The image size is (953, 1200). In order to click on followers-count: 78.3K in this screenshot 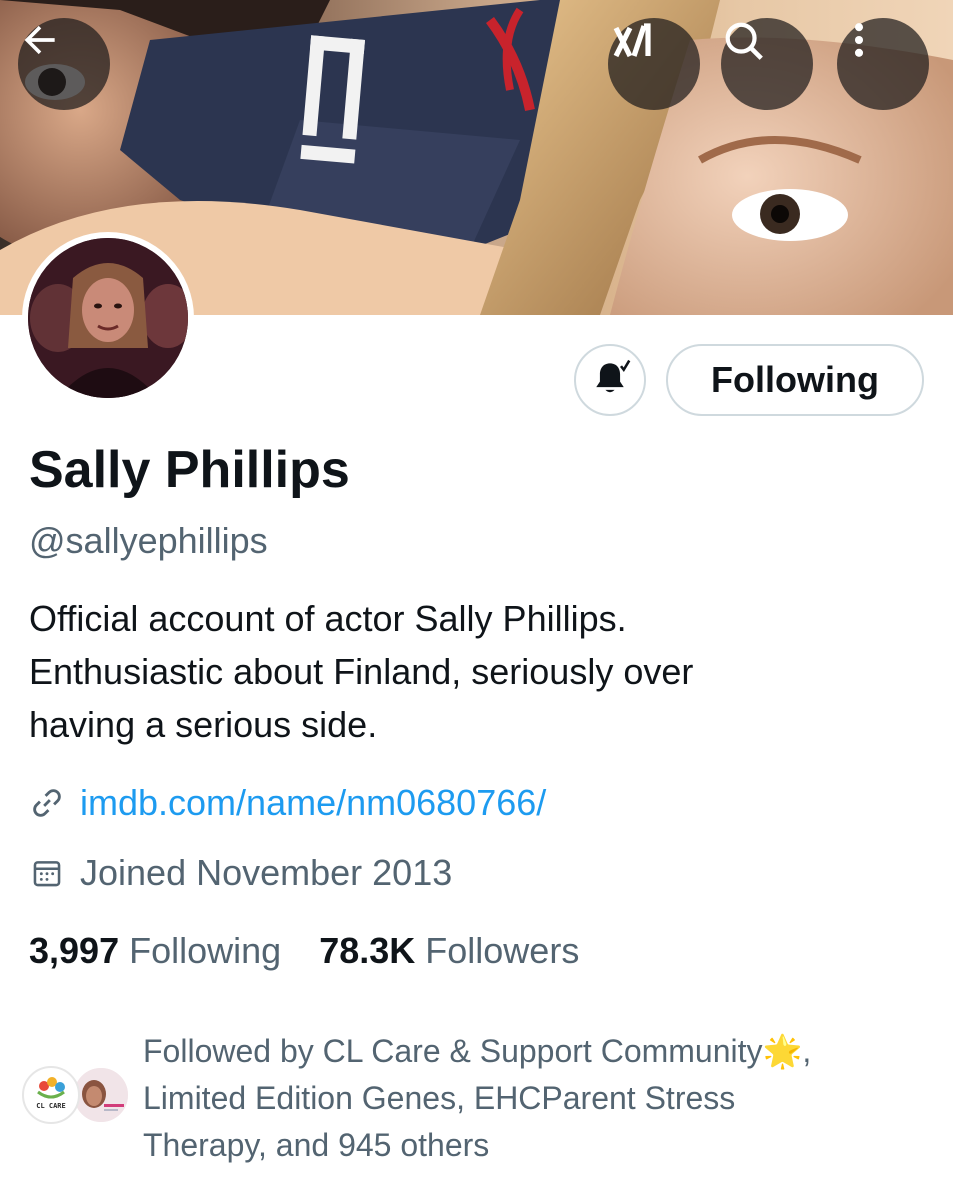, I will do `click(367, 950)`.